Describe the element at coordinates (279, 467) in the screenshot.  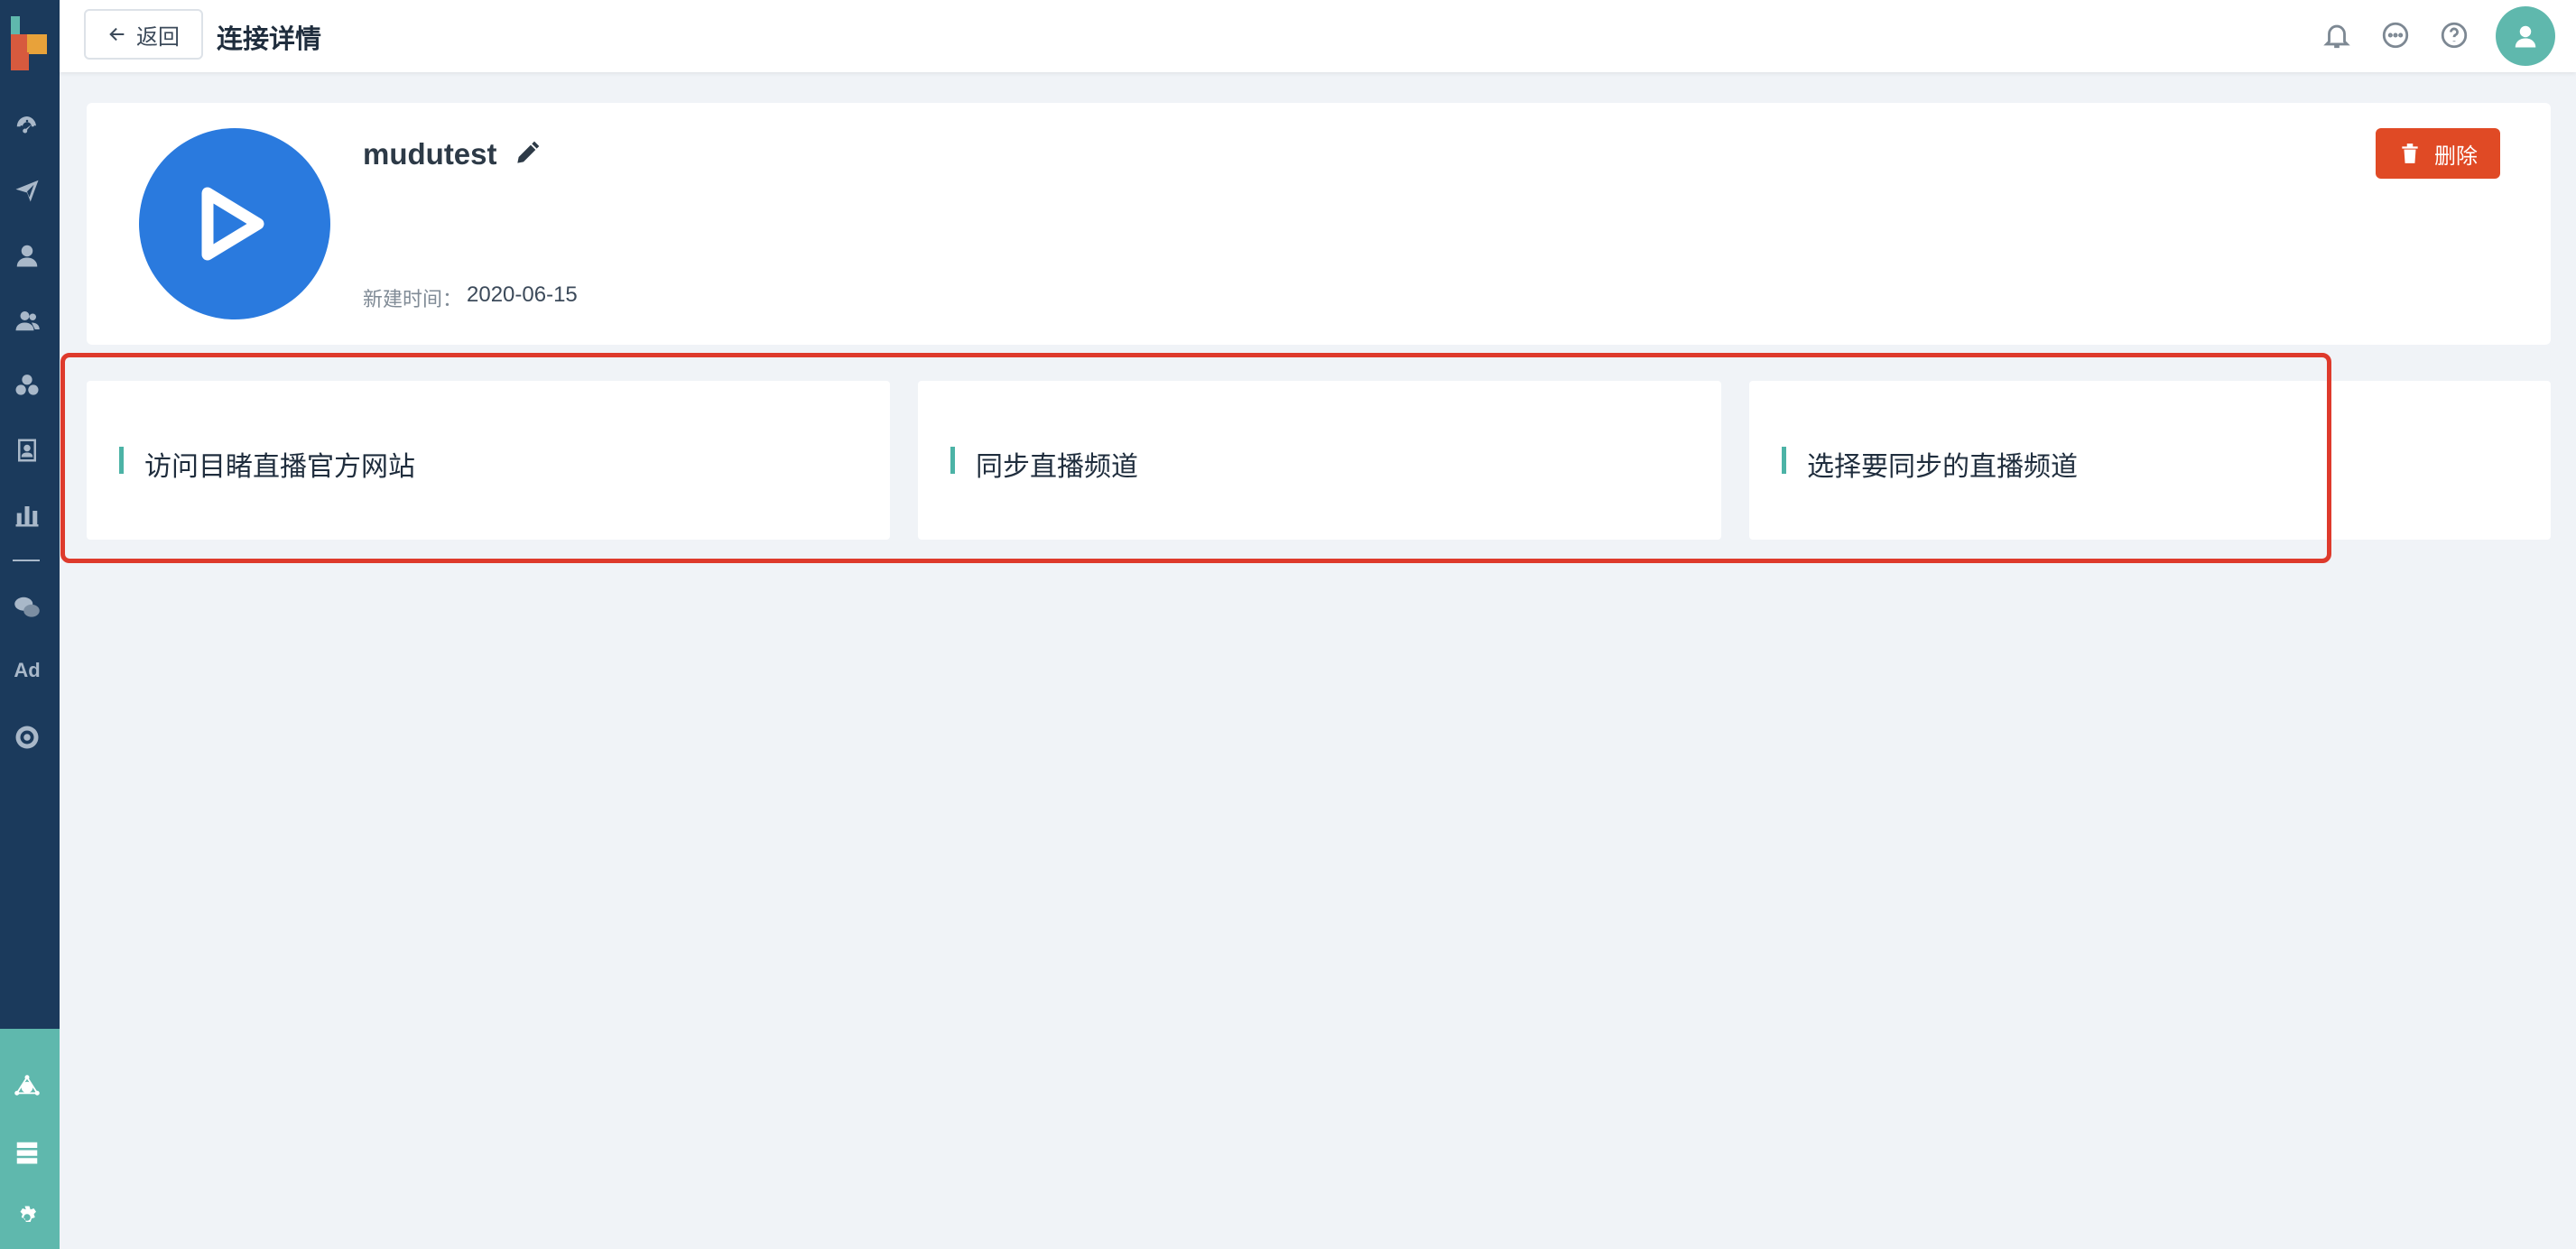
I see `step-label: 访问目睹直播官方网站` at that location.